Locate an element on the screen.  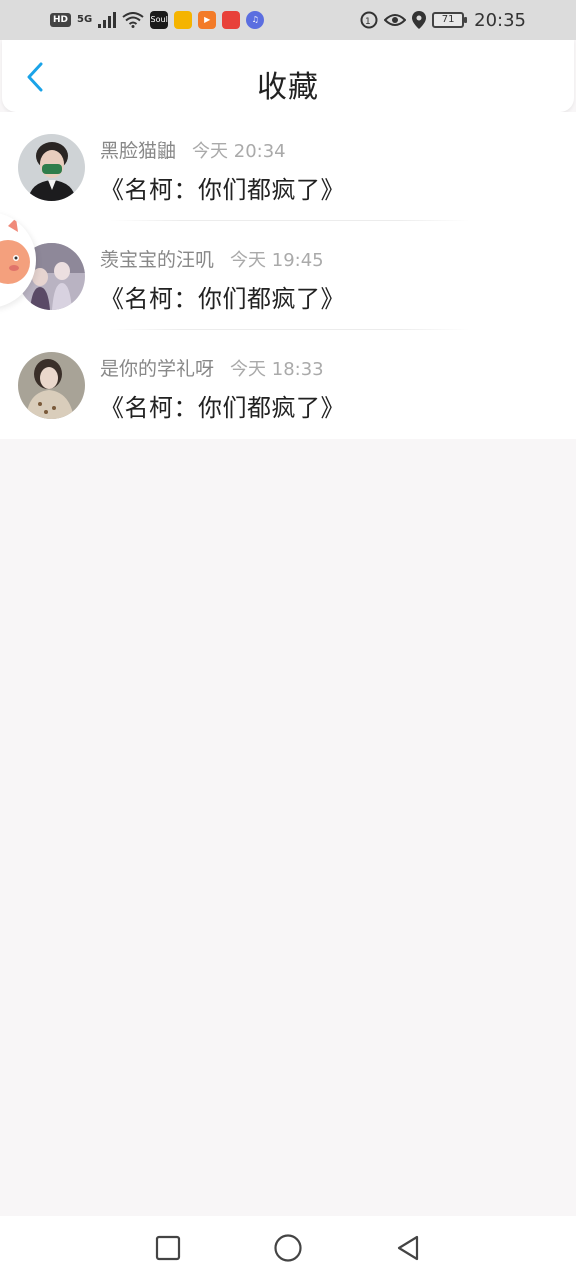
item-time: 今天 19:45 is located at coordinates (277, 260).